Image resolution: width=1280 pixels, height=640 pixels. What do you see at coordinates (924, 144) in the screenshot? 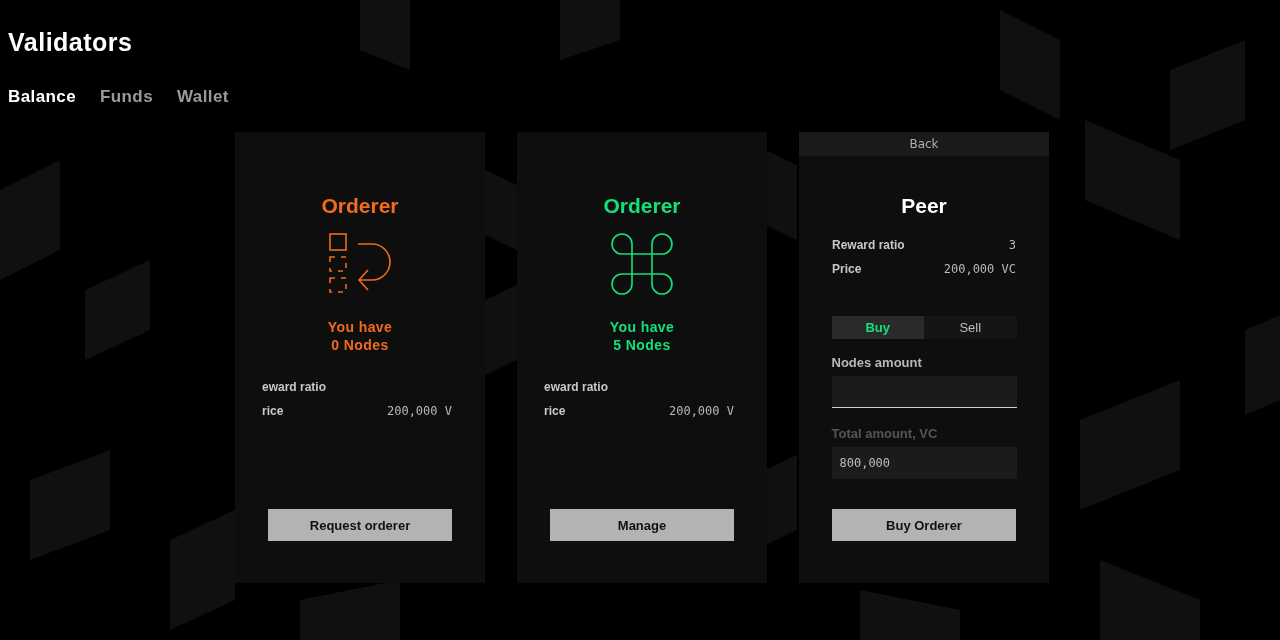
I see `back-button: Back` at bounding box center [924, 144].